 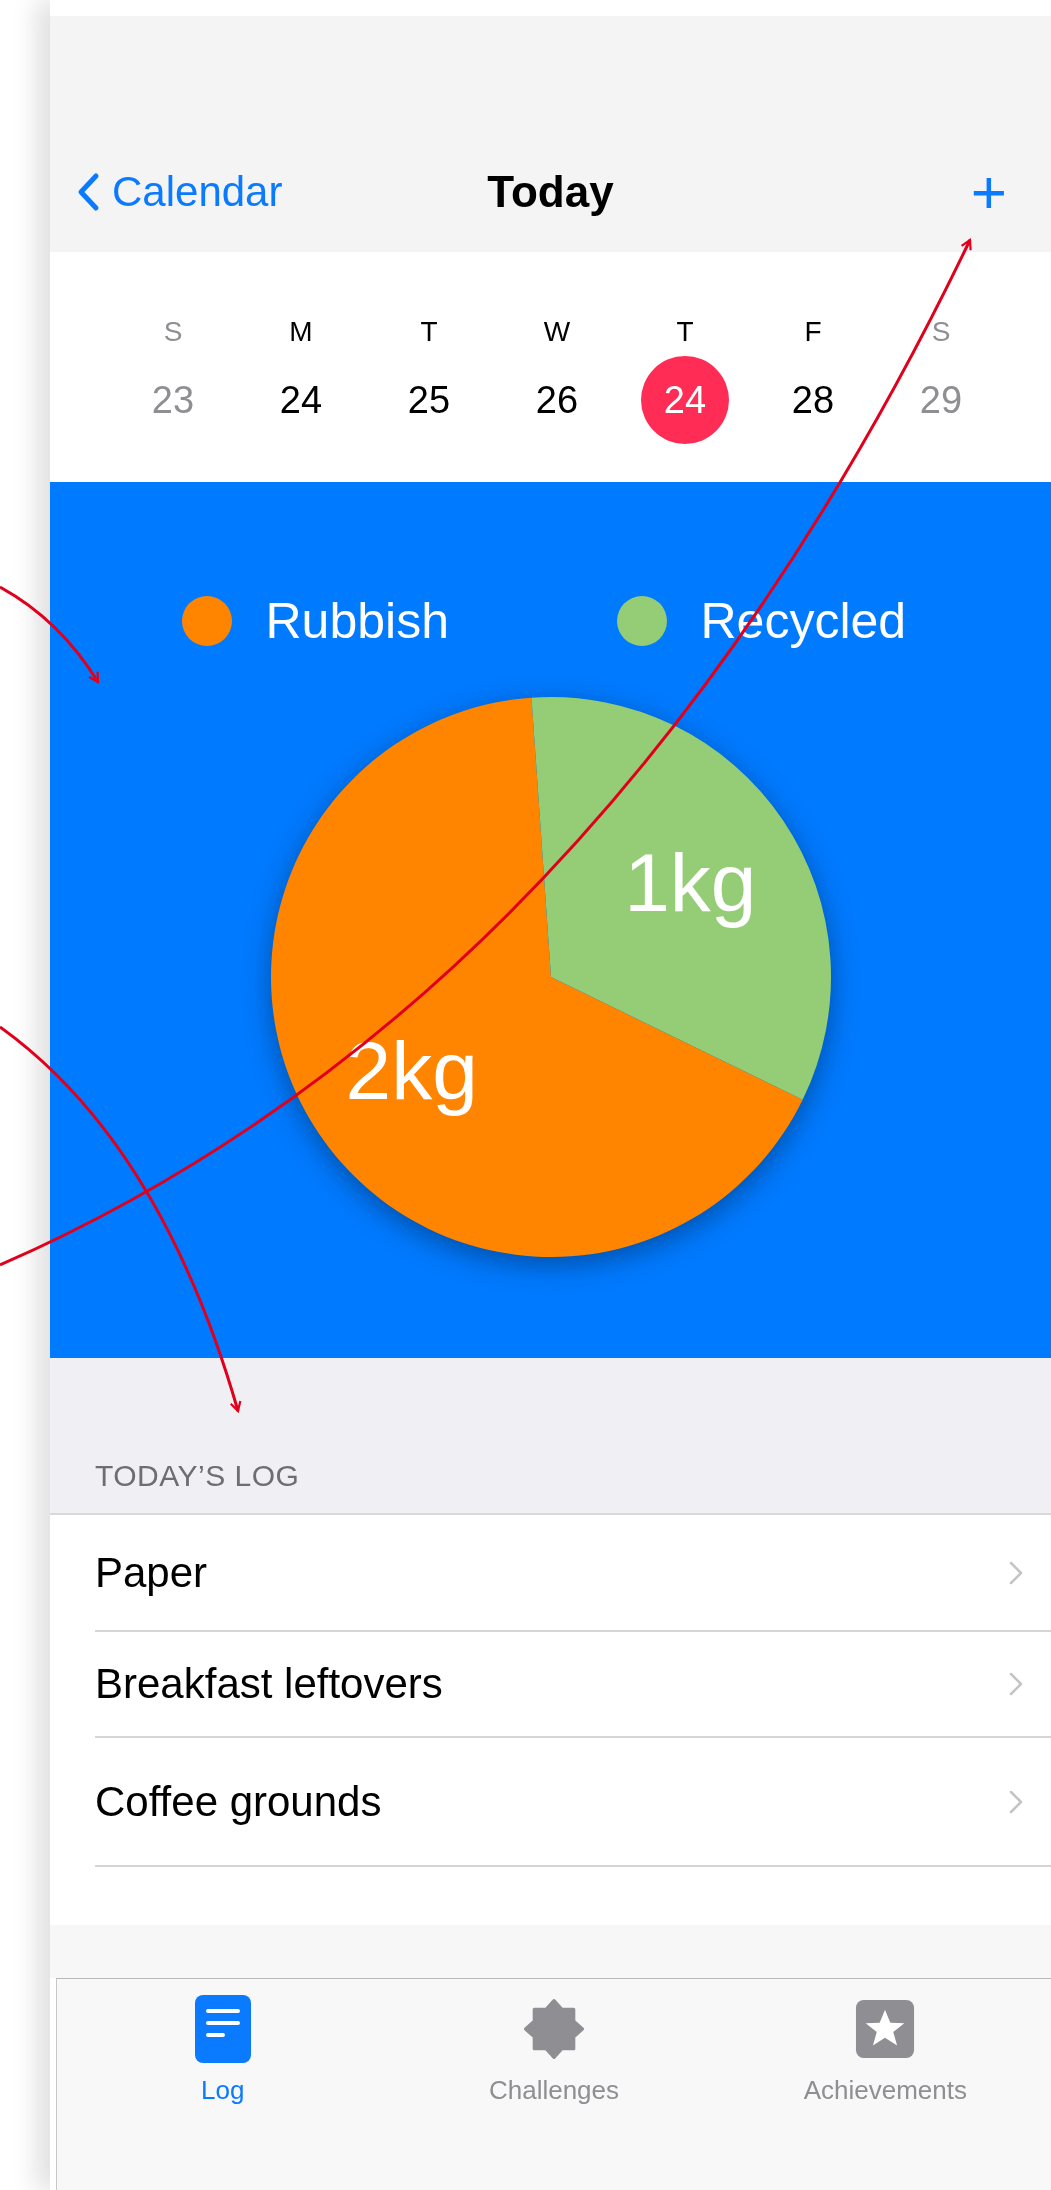 What do you see at coordinates (222, 2029) in the screenshot?
I see `document-icon` at bounding box center [222, 2029].